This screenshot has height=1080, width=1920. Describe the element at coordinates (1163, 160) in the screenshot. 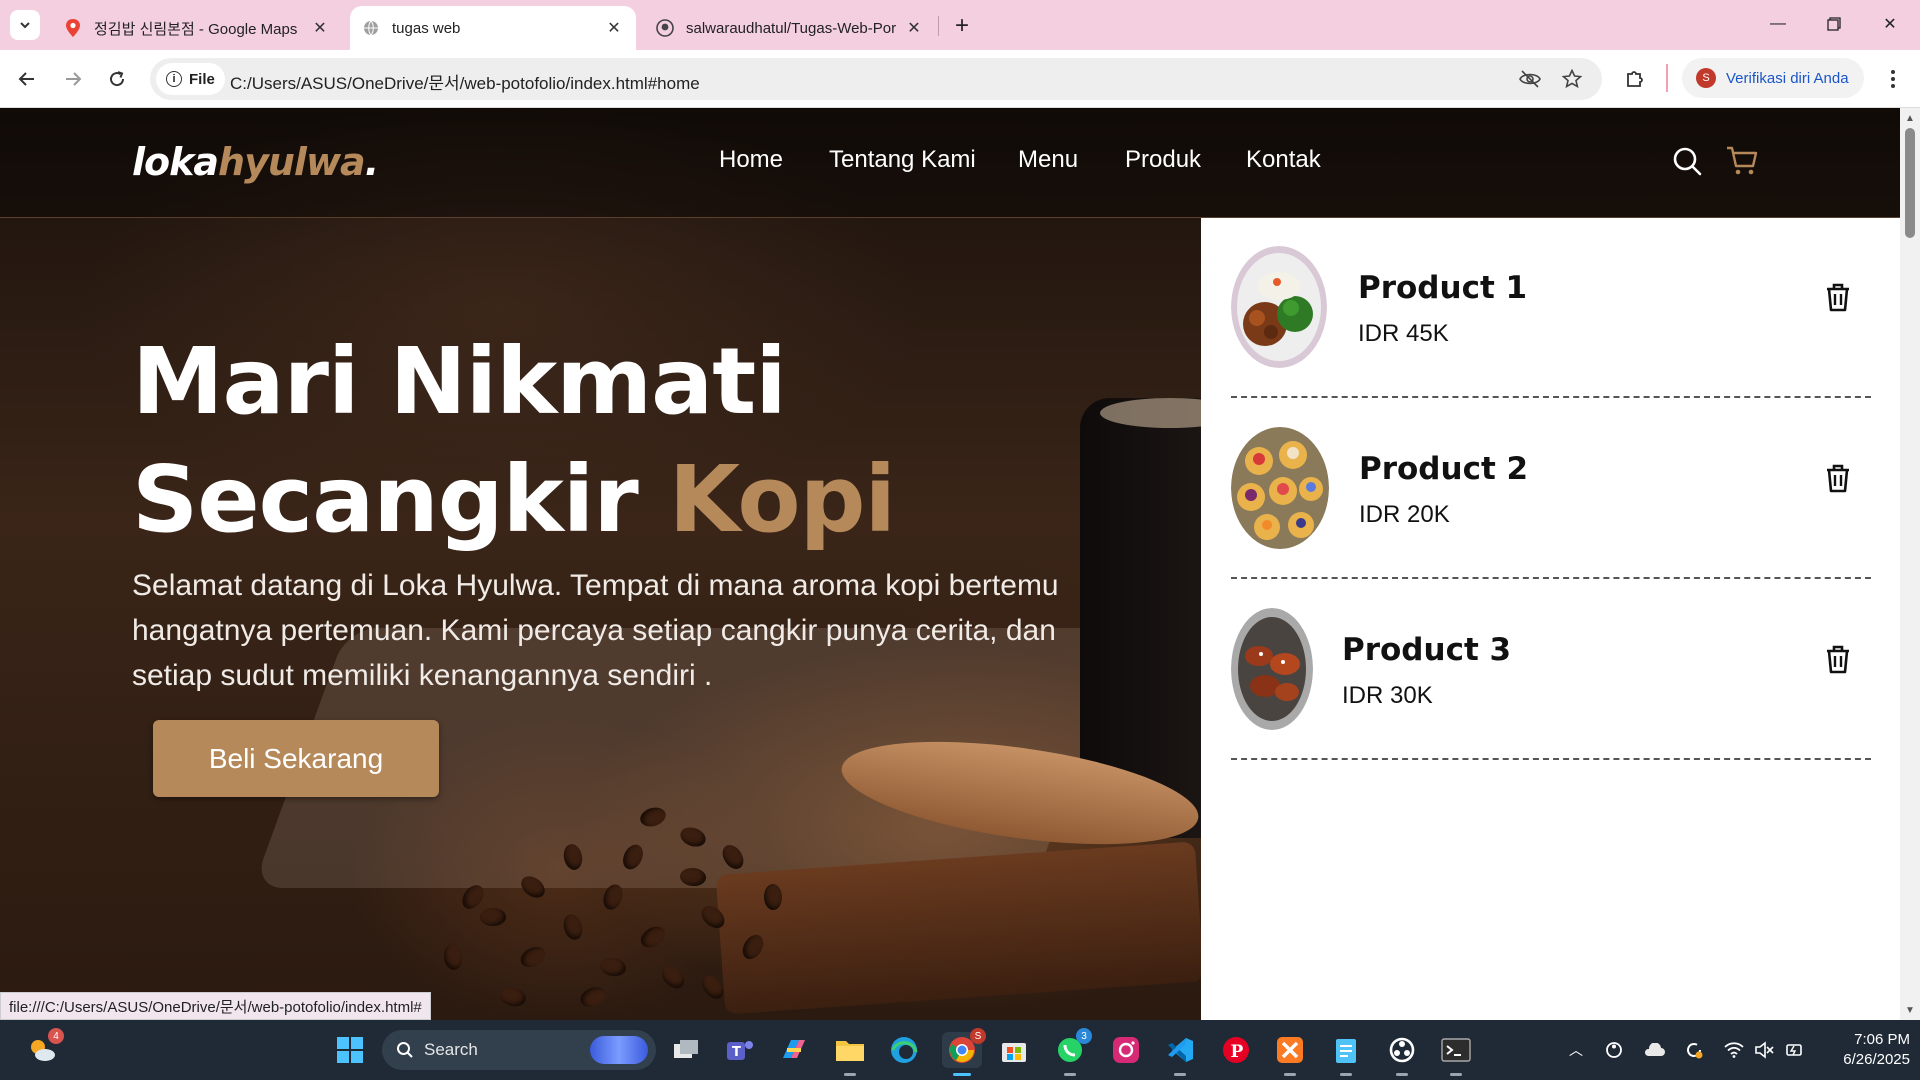

I see `nav-link-produk: Produk` at that location.